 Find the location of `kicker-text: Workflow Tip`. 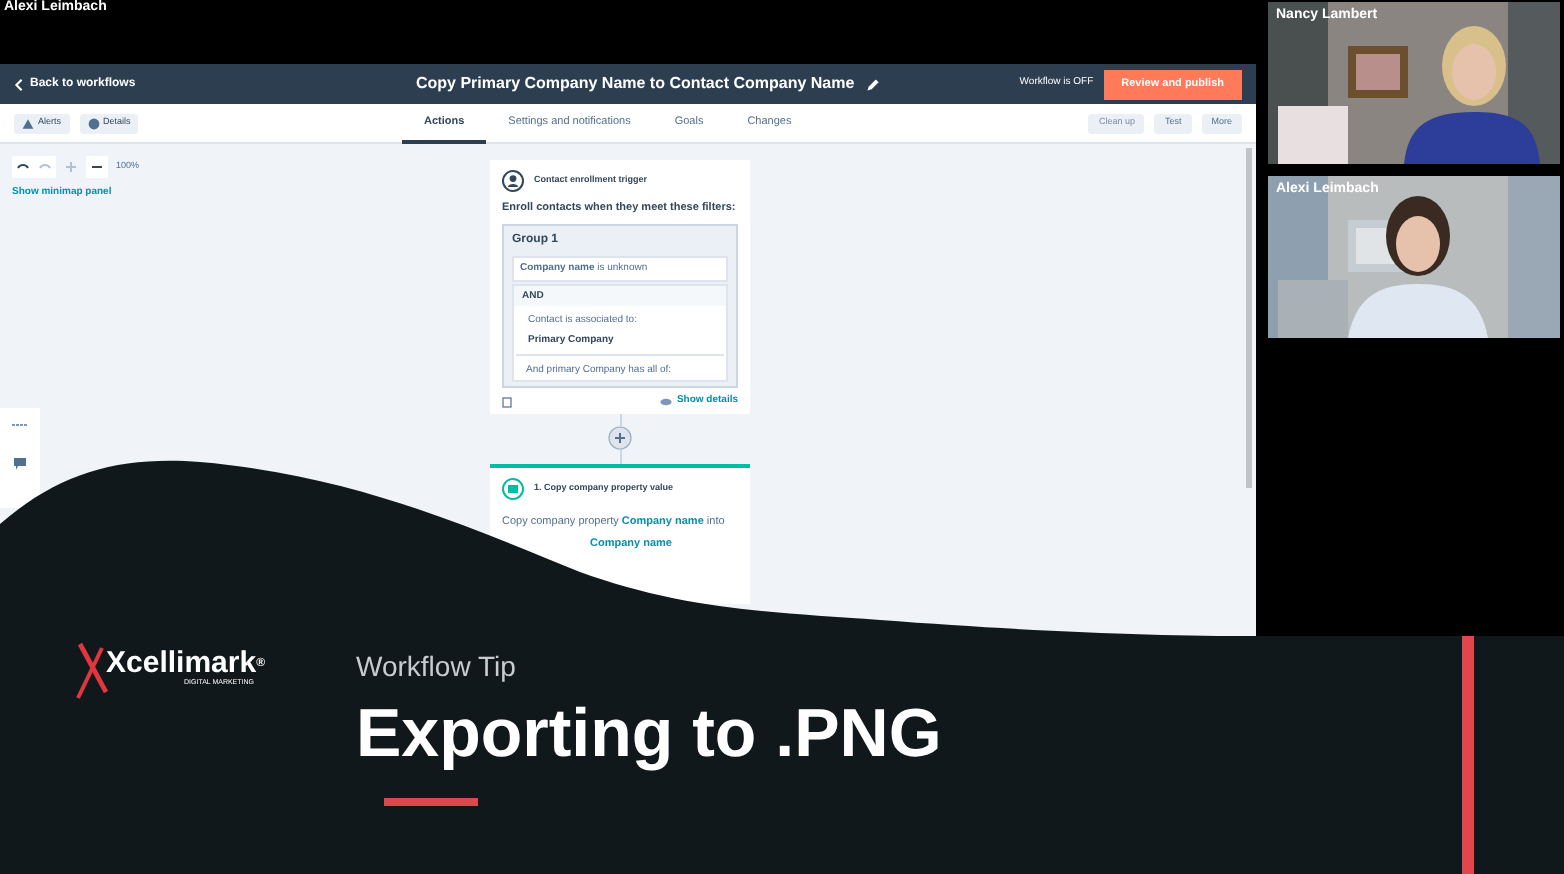

kicker-text: Workflow Tip is located at coordinates (437, 666).